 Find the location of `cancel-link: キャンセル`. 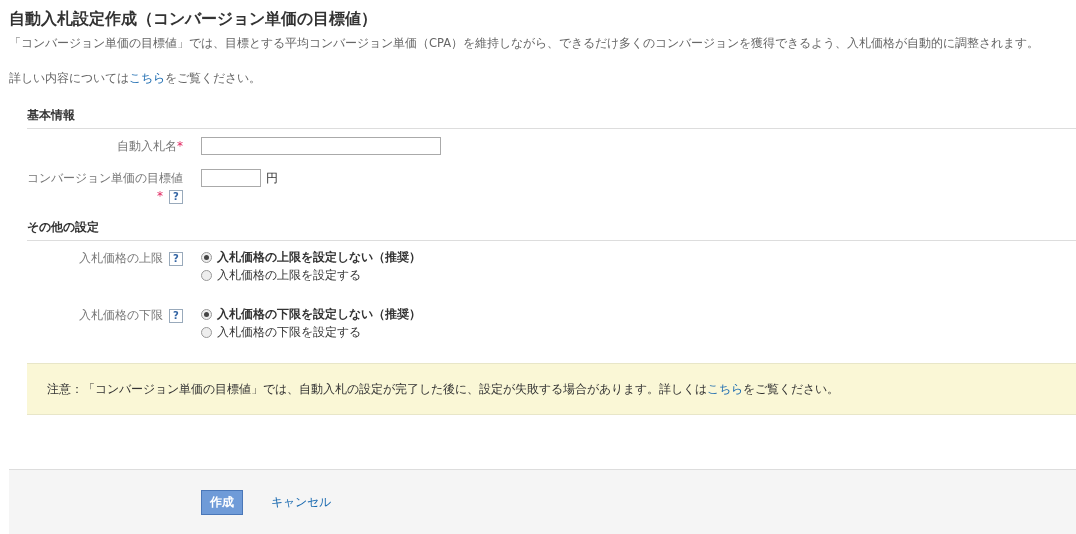

cancel-link: キャンセル is located at coordinates (301, 502).